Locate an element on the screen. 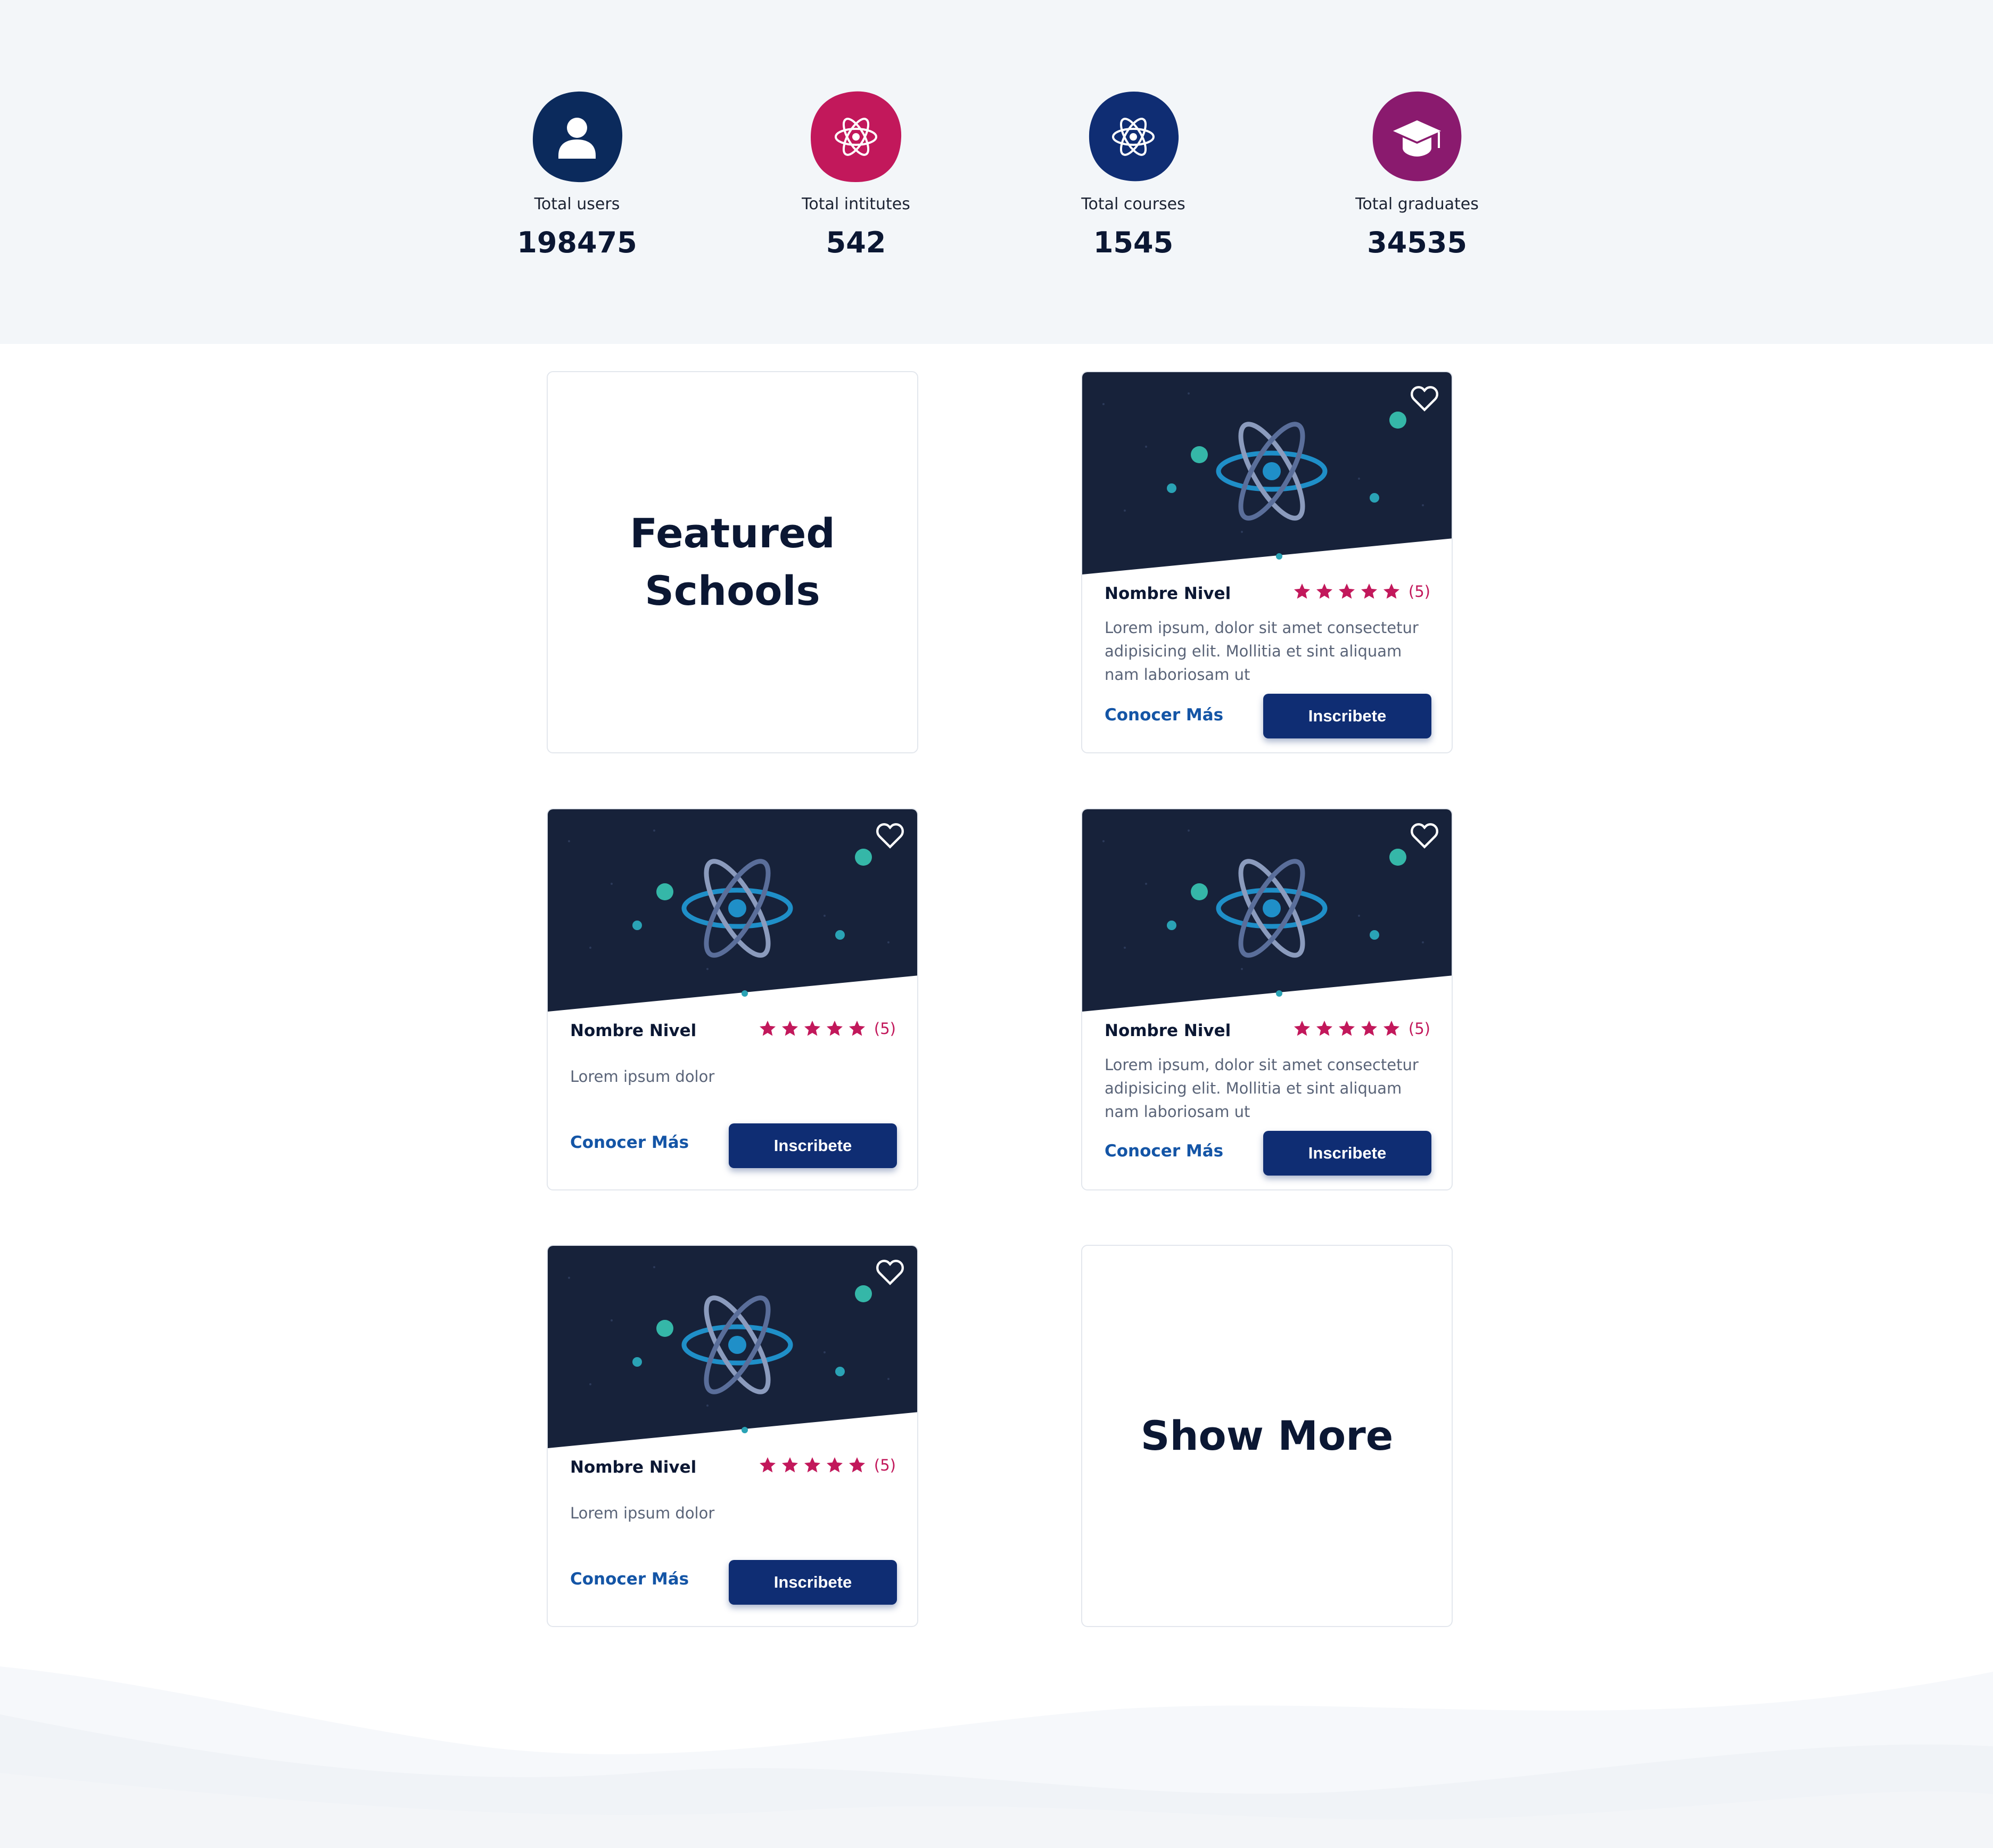  stat-value: 1545 is located at coordinates (1133, 242).